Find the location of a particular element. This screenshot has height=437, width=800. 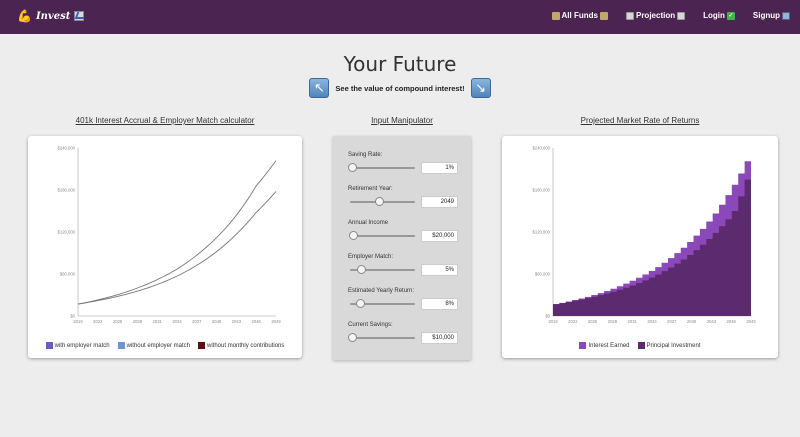

value-input: 2049 is located at coordinates (439, 202).